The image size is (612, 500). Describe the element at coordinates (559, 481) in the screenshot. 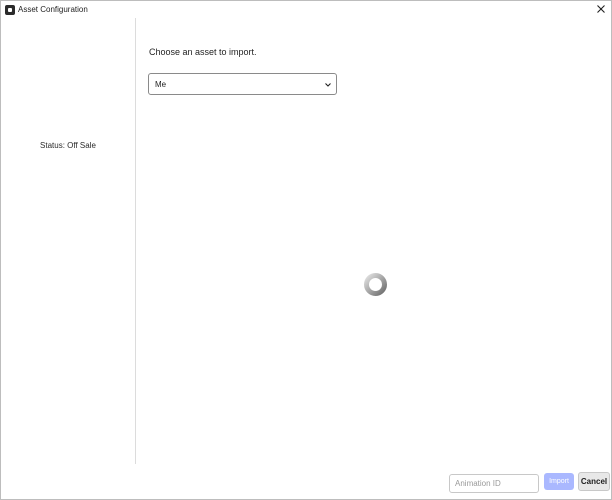

I see `import-button: Import` at that location.